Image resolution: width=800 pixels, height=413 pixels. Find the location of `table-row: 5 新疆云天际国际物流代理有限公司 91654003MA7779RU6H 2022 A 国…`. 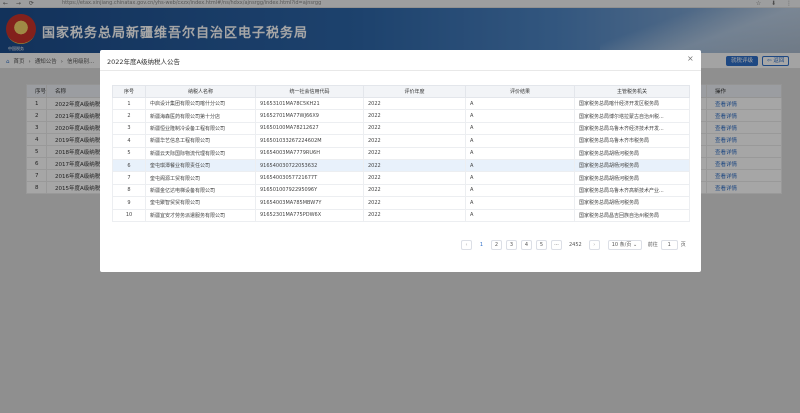

table-row: 5 新疆云天际国际物流代理有限公司 91654003MA7779RU6H 2022 A 国… is located at coordinates (401, 153).